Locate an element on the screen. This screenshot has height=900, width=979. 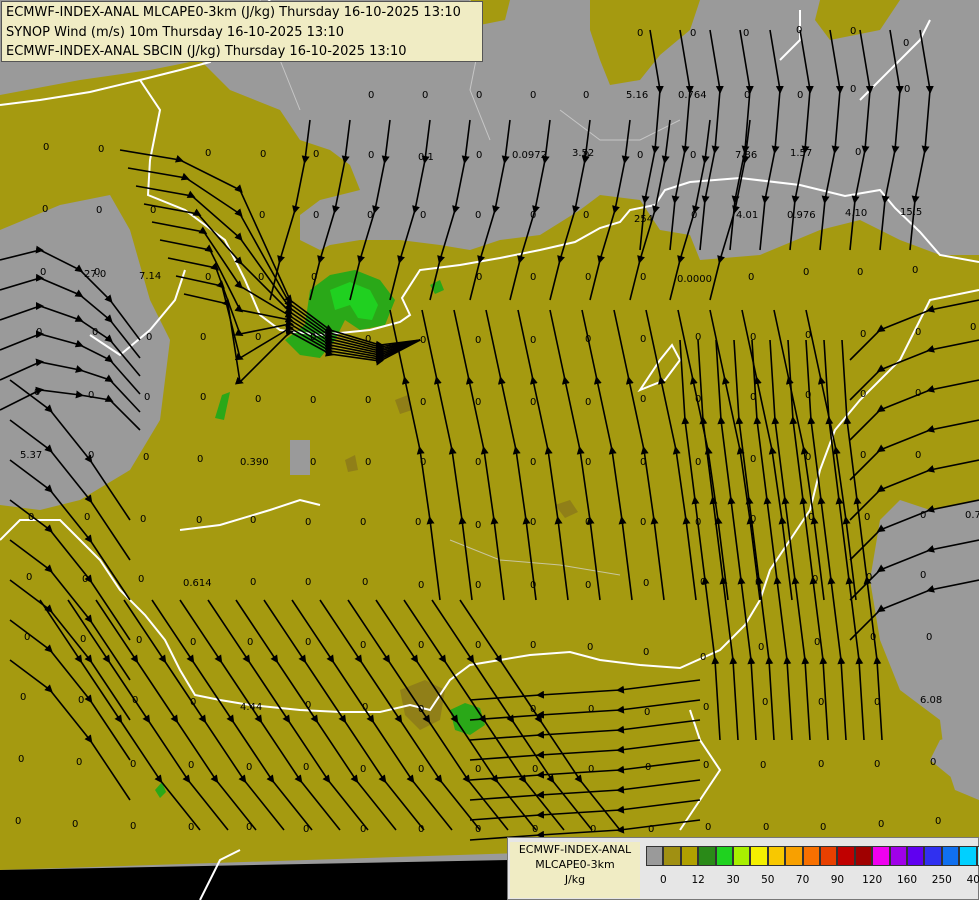
legend-tick-label: 12 is located at coordinates (698, 880).